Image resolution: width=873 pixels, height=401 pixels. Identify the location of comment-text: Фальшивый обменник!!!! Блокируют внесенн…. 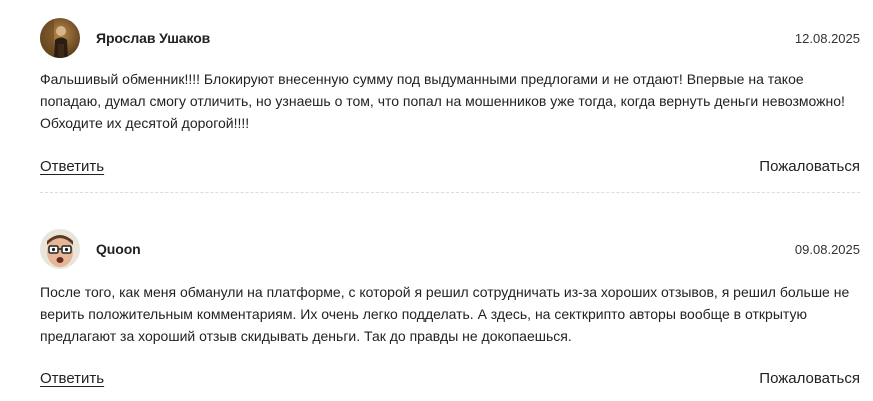
(442, 101).